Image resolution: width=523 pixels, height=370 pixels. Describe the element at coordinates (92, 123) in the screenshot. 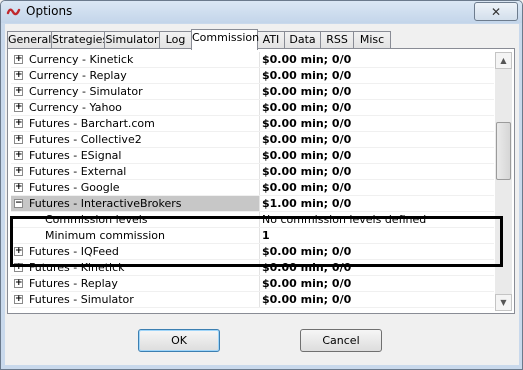

I see `row-label: Futures - Barchart.com` at that location.